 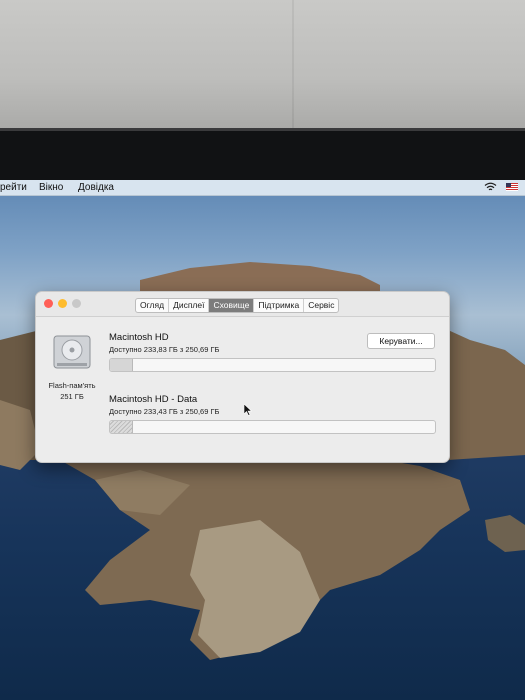 What do you see at coordinates (293, 66) in the screenshot?
I see `wall-seam` at bounding box center [293, 66].